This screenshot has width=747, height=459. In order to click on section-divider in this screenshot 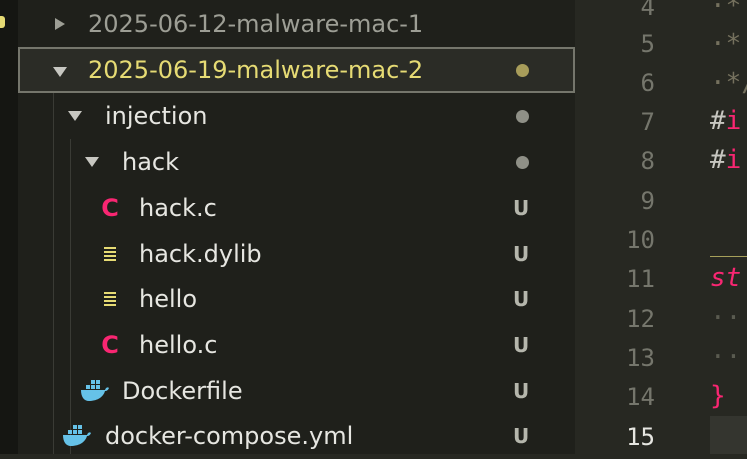, I will do `click(728, 256)`.